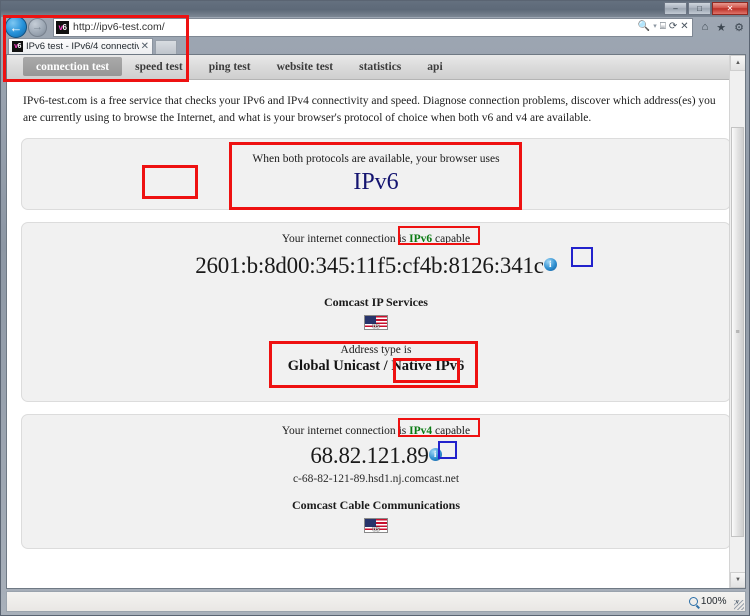  I want to click on zoom-control: 100% ▾, so click(713, 601).